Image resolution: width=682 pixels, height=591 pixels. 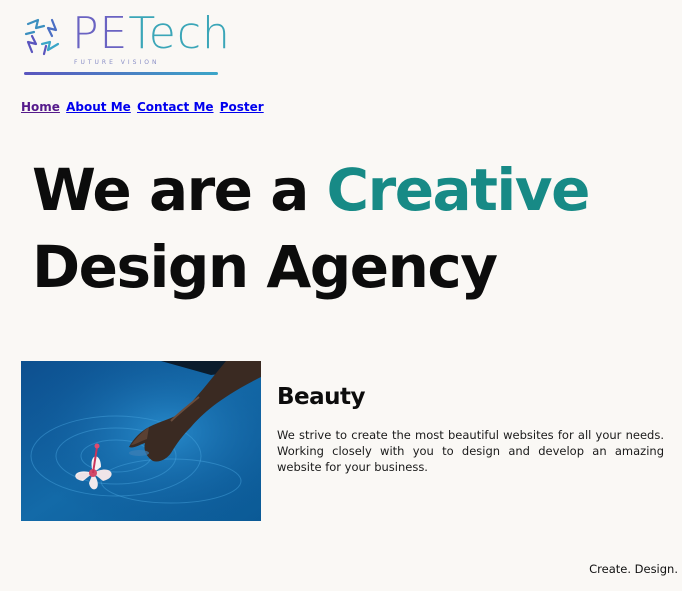 I want to click on logo-tagline: FUTURE VISION, so click(x=117, y=62).